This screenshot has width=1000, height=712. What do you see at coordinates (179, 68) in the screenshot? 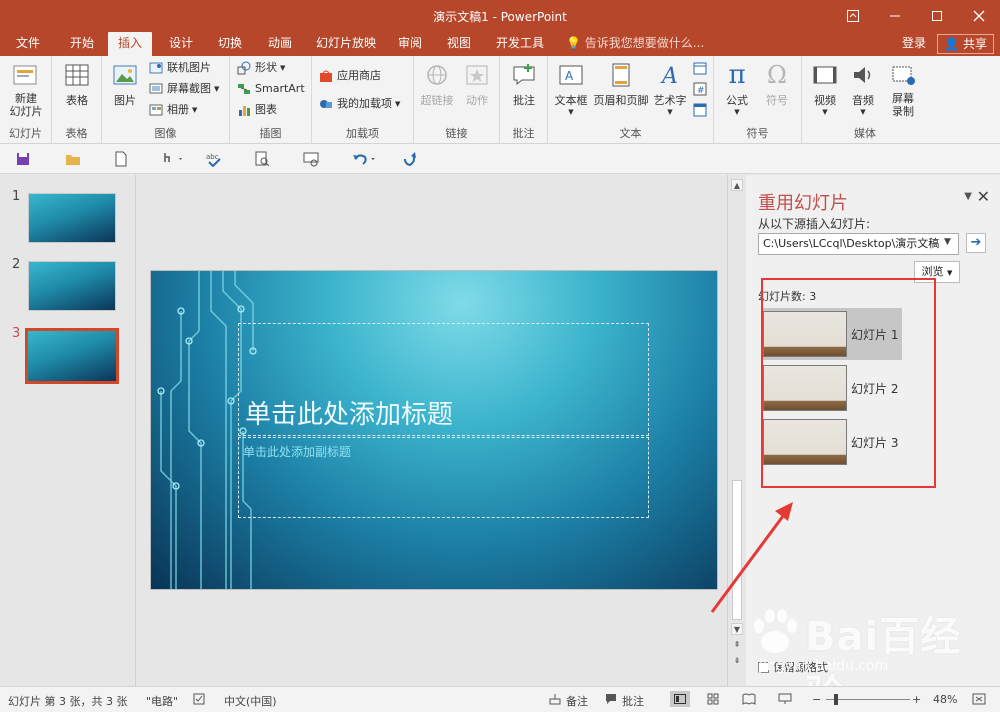
I see `online-pictures-button: 联机图片` at bounding box center [179, 68].